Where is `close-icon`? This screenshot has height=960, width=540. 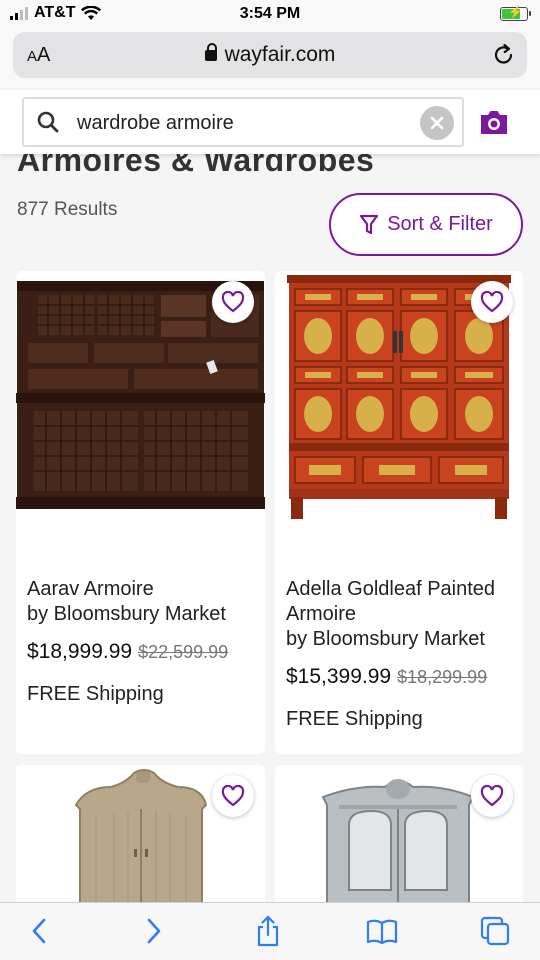 close-icon is located at coordinates (437, 123).